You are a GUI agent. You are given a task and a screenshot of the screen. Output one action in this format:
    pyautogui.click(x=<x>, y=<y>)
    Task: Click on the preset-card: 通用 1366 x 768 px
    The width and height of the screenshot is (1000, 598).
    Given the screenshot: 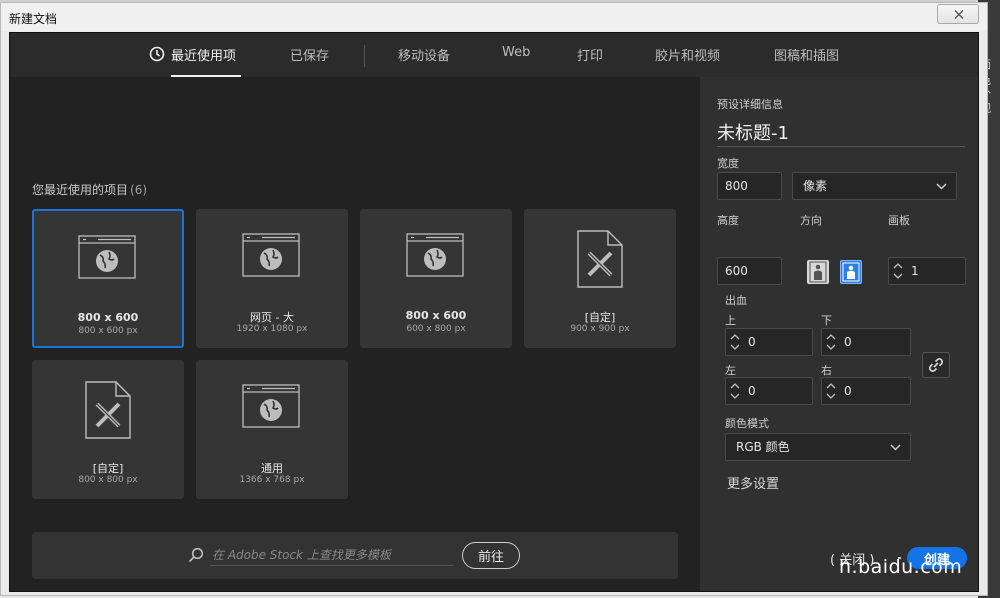 What is the action you would take?
    pyautogui.click(x=272, y=429)
    